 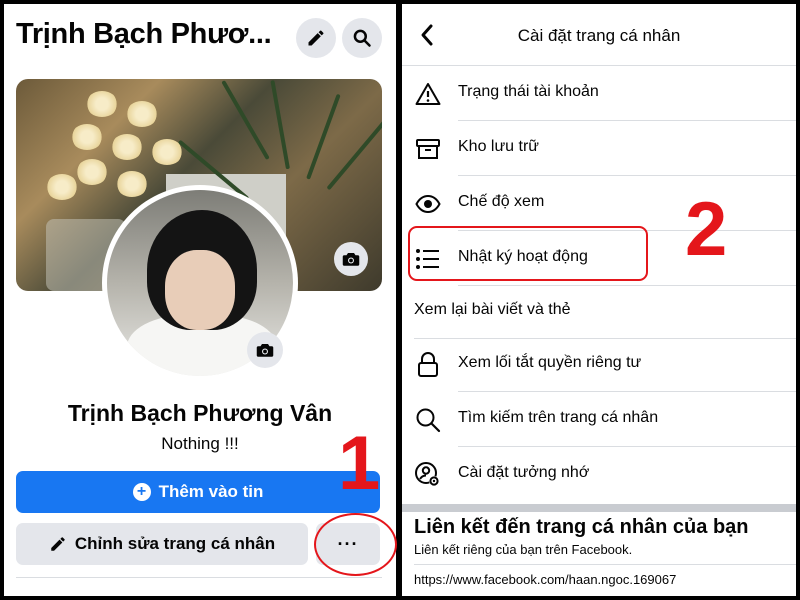 I want to click on profile-link-title: Liên kết đến trang cá nhân của bạn, so click(x=581, y=527).